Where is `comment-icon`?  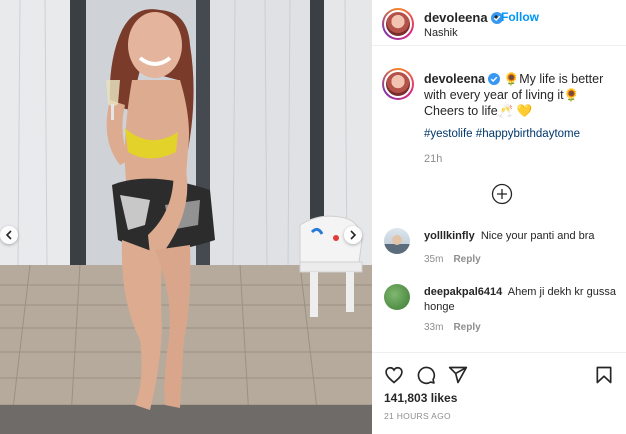
comment-icon is located at coordinates (426, 375).